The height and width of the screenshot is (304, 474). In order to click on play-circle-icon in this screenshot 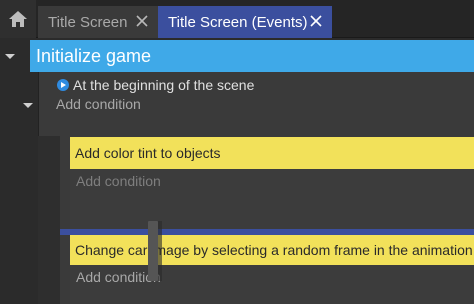, I will do `click(63, 85)`.